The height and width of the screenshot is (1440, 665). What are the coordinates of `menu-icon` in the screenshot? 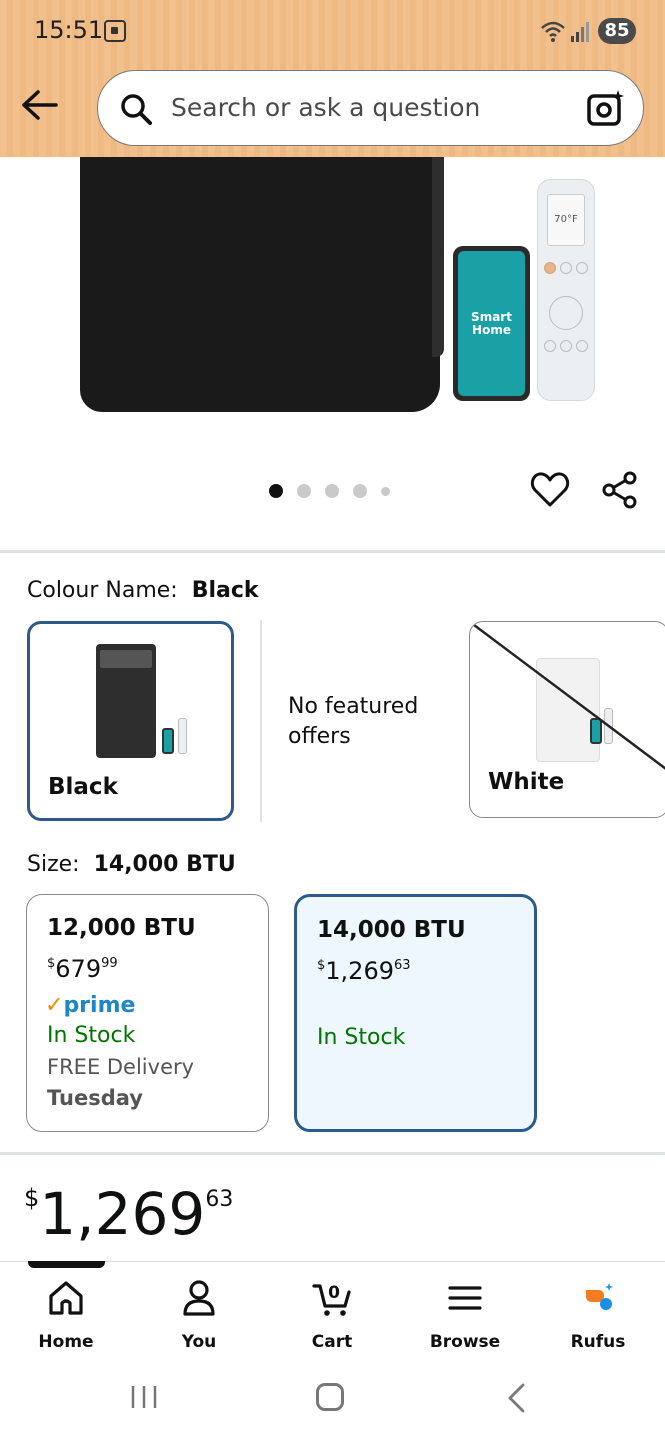 It's located at (465, 1298).